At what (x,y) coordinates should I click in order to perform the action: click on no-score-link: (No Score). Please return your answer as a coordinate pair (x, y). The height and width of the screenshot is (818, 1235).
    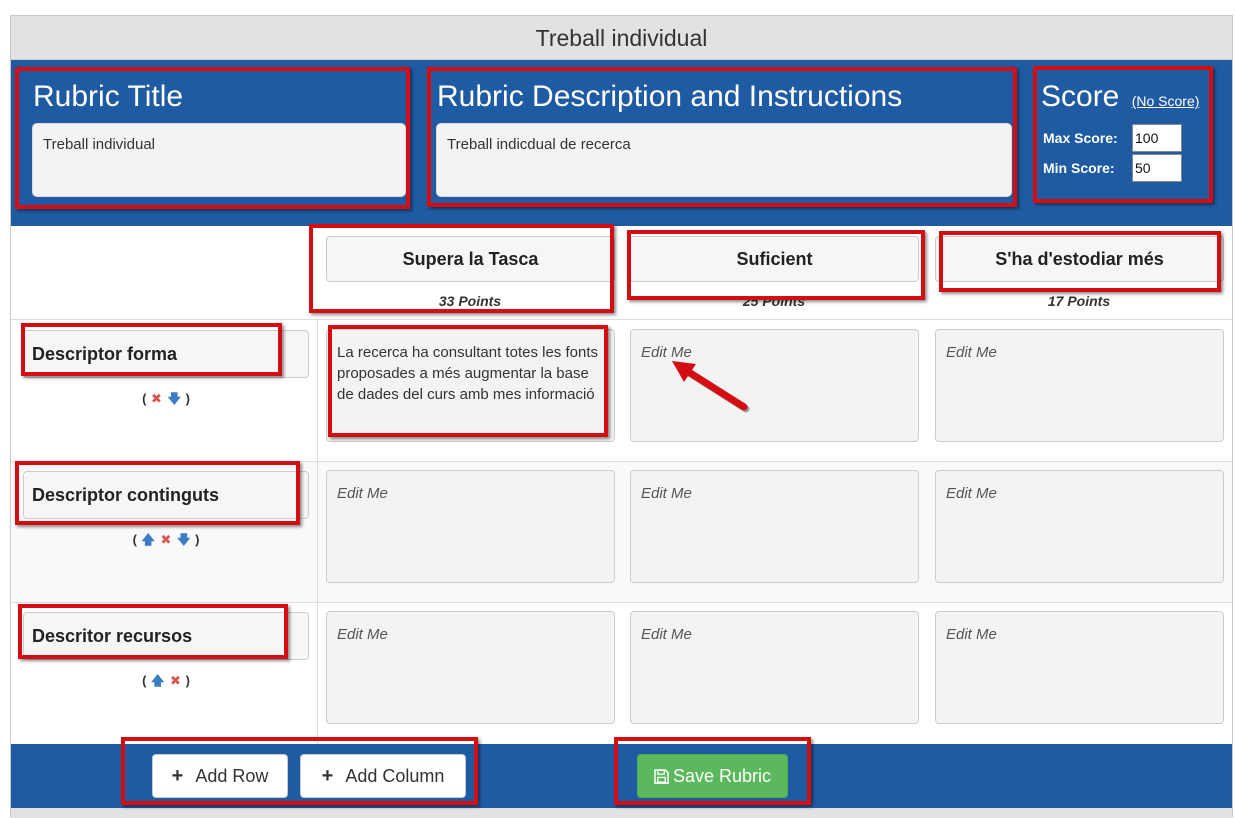
    Looking at the image, I should click on (1166, 101).